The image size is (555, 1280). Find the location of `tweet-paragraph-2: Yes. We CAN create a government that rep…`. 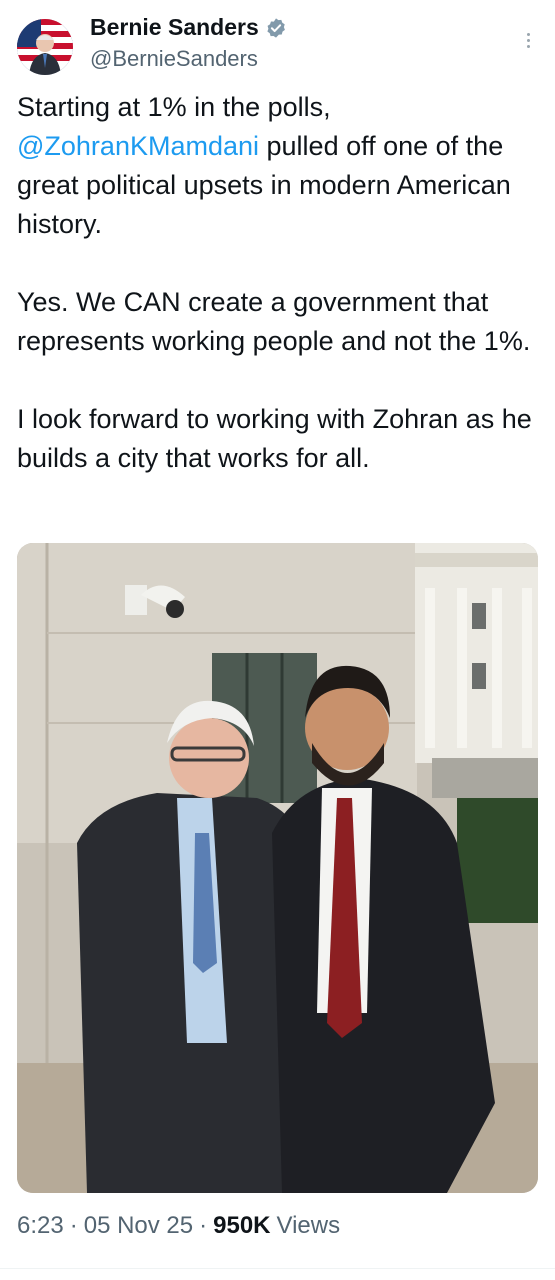

tweet-paragraph-2: Yes. We CAN create a government that rep… is located at coordinates (274, 321).